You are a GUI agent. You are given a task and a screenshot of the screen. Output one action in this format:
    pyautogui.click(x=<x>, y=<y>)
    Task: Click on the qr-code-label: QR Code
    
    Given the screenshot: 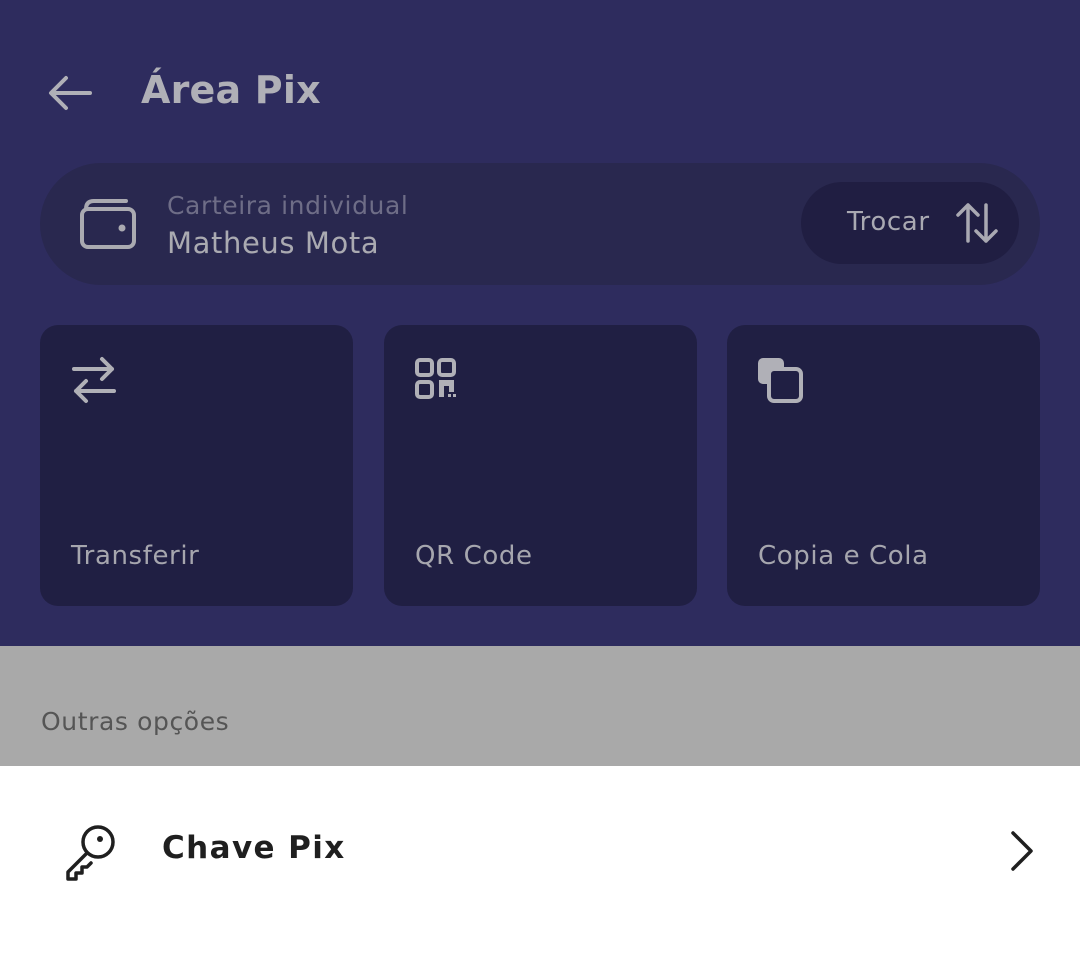 What is the action you would take?
    pyautogui.click(x=474, y=556)
    